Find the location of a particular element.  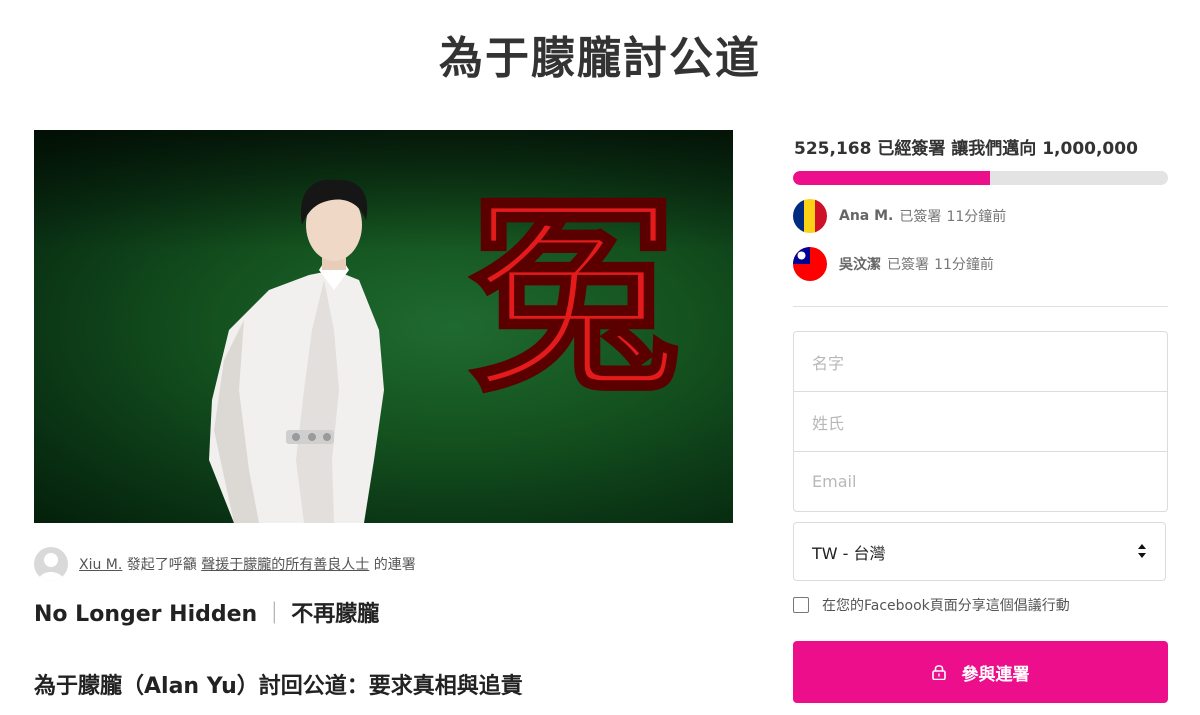

subheading-zh: 不再朦朧 is located at coordinates (335, 614).